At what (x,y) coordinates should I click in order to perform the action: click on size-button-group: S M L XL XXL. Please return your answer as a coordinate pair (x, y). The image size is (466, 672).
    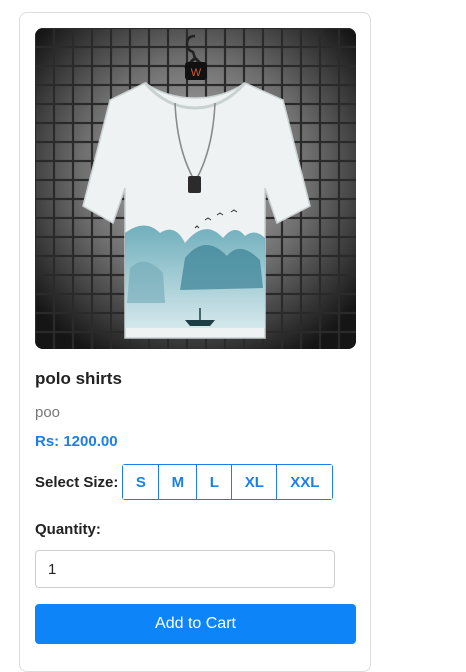
    Looking at the image, I should click on (228, 482).